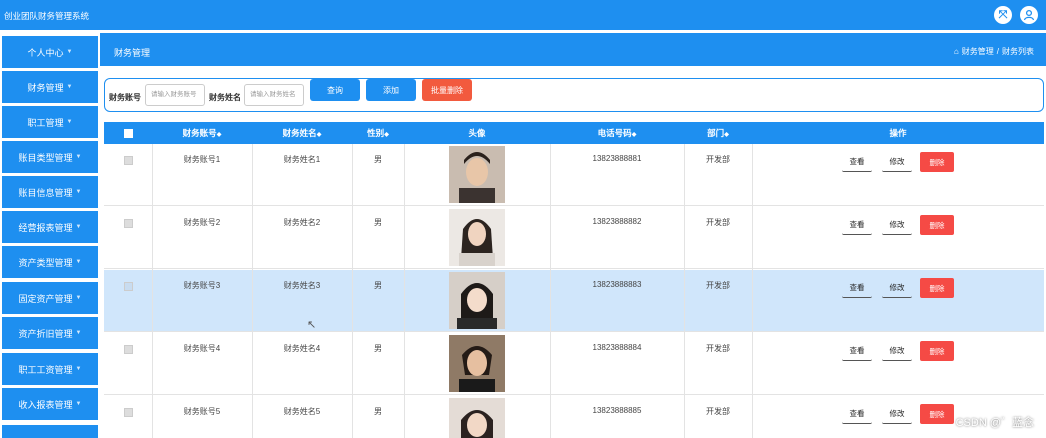 This screenshot has height=438, width=1046. I want to click on table-row: 财务账号1 财务姓名1 男 13823888881 开发部 查看 修改 删除, so click(574, 175).